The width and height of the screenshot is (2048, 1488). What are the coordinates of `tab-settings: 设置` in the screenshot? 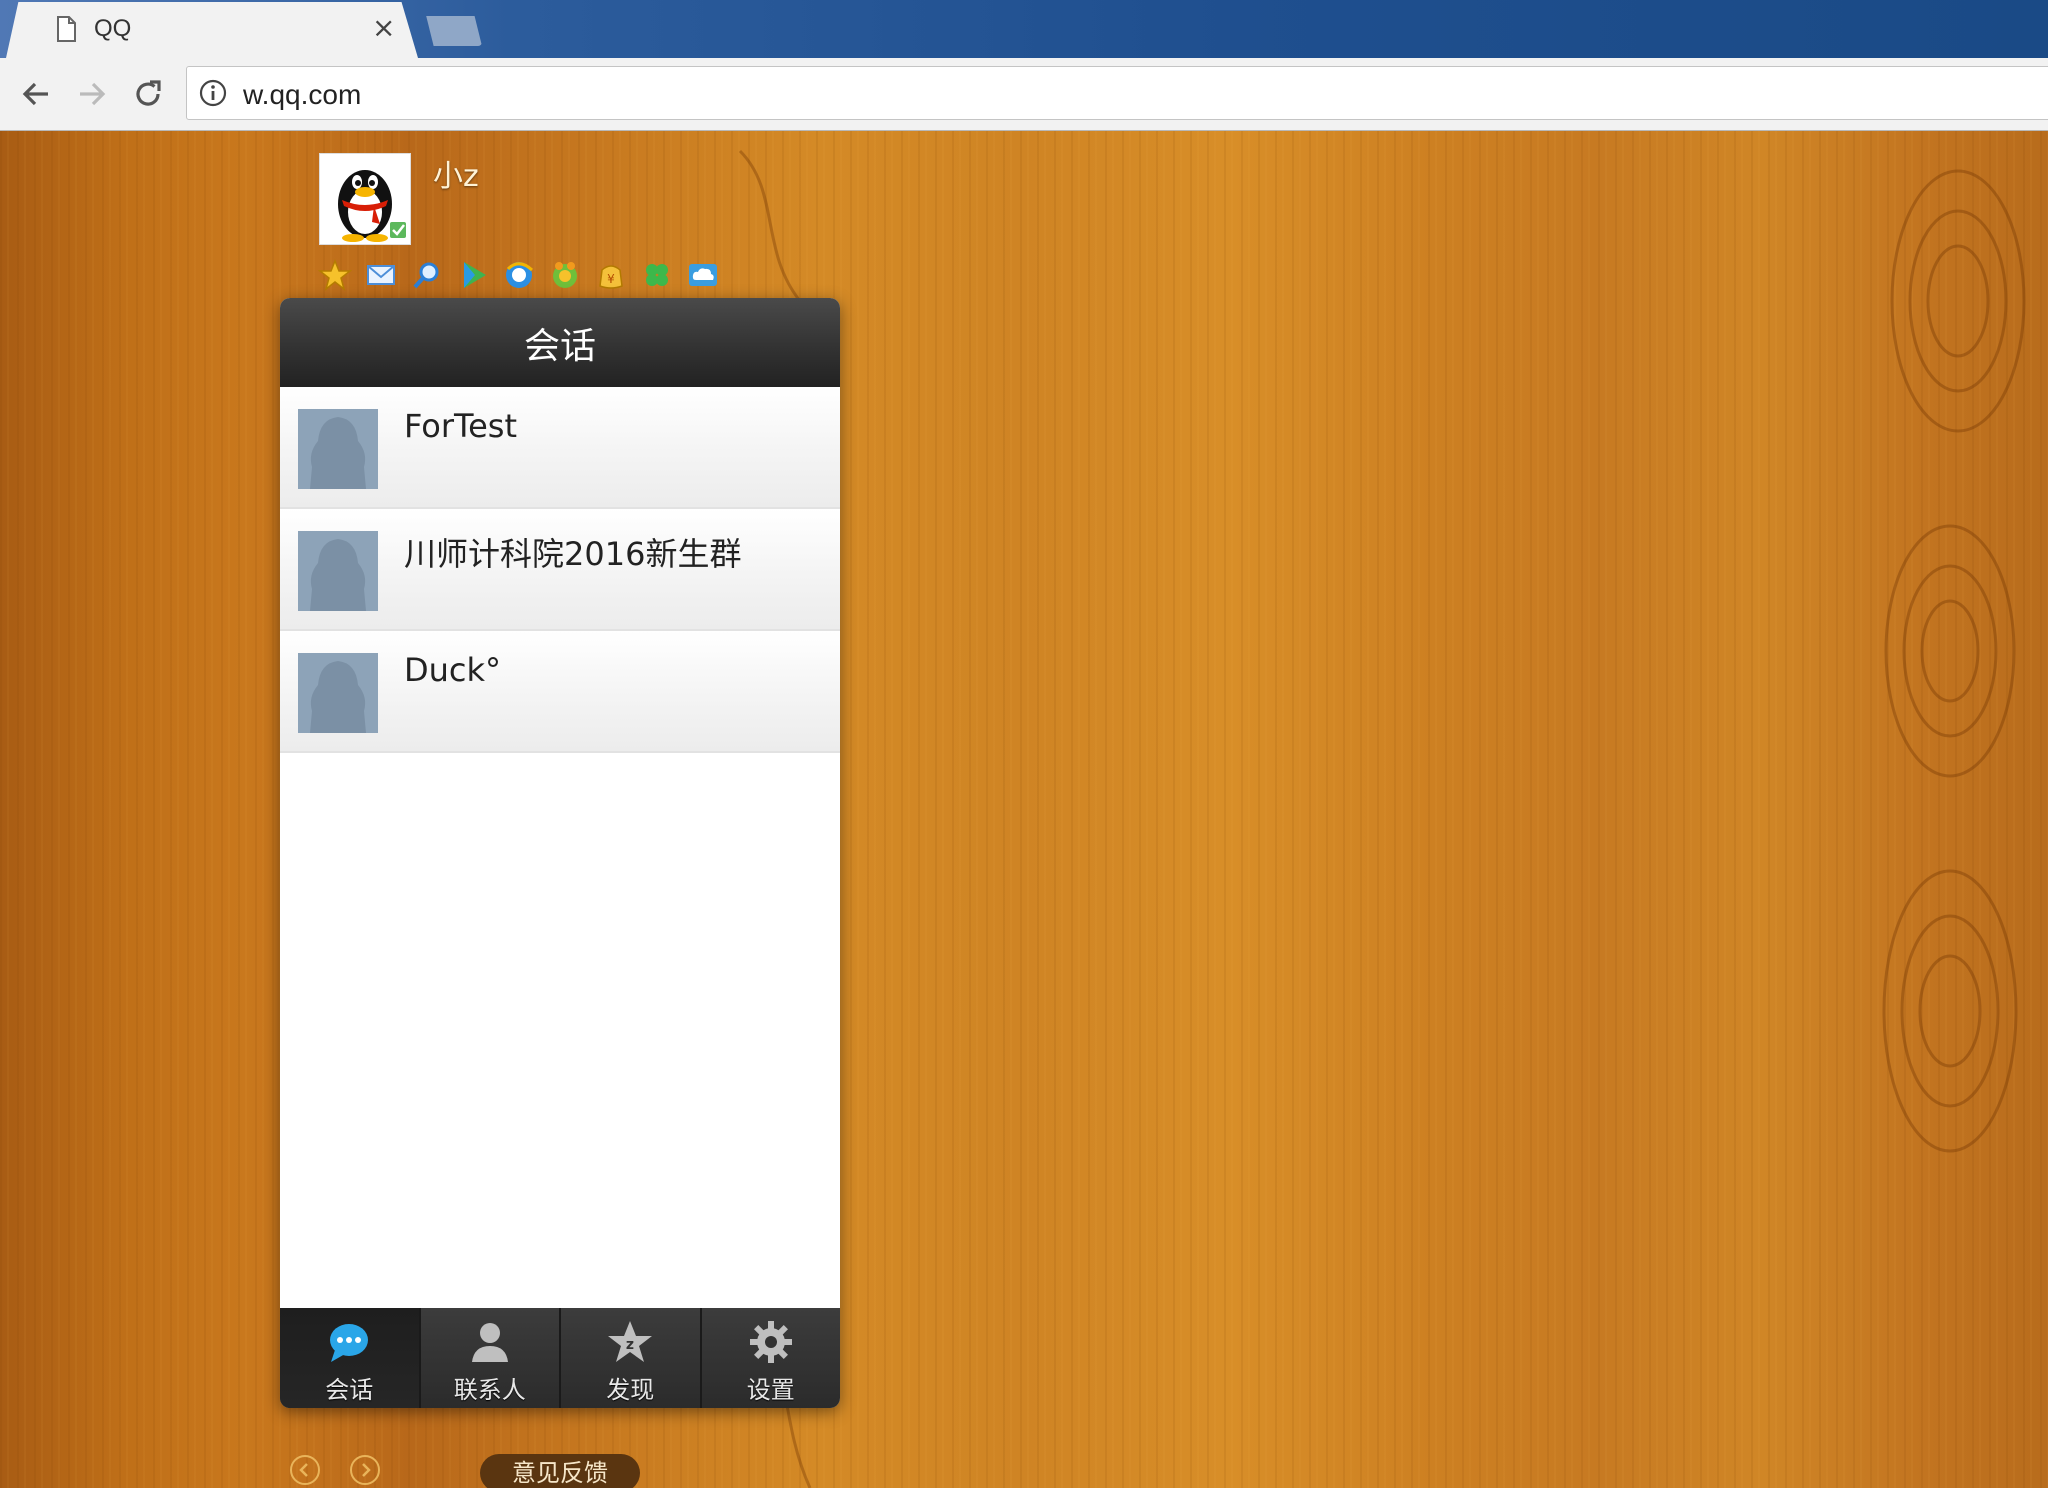 It's located at (771, 1358).